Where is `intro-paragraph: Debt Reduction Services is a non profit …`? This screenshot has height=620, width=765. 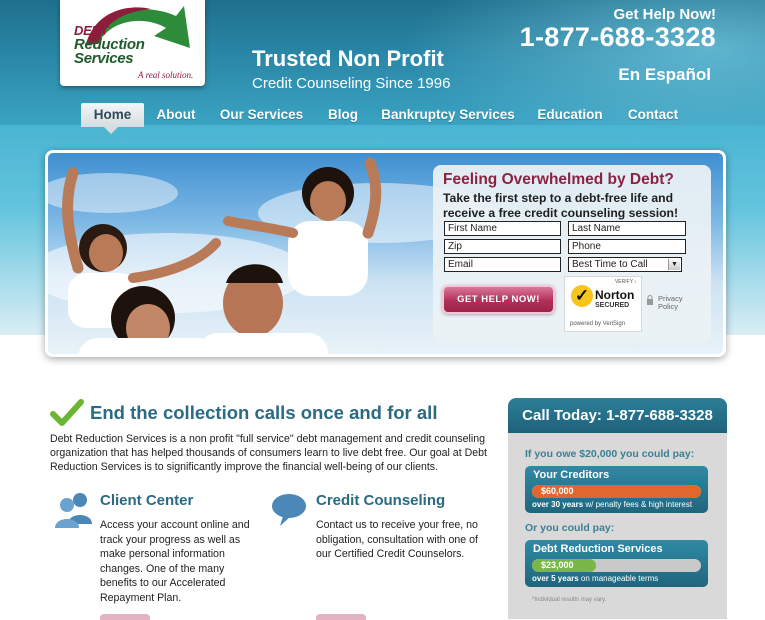 intro-paragraph: Debt Reduction Services is a non profit … is located at coordinates (268, 453).